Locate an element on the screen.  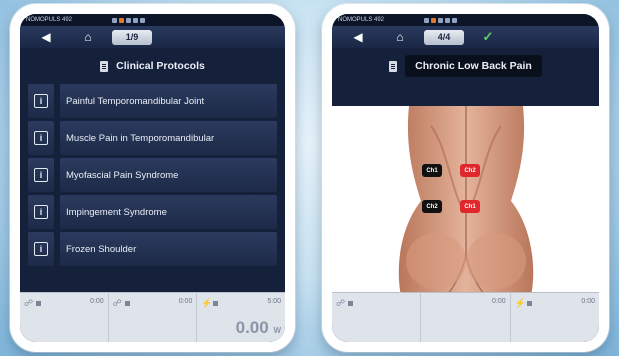
list-item: i Myofascial Pain Syndrome is located at coordinates (152, 175).